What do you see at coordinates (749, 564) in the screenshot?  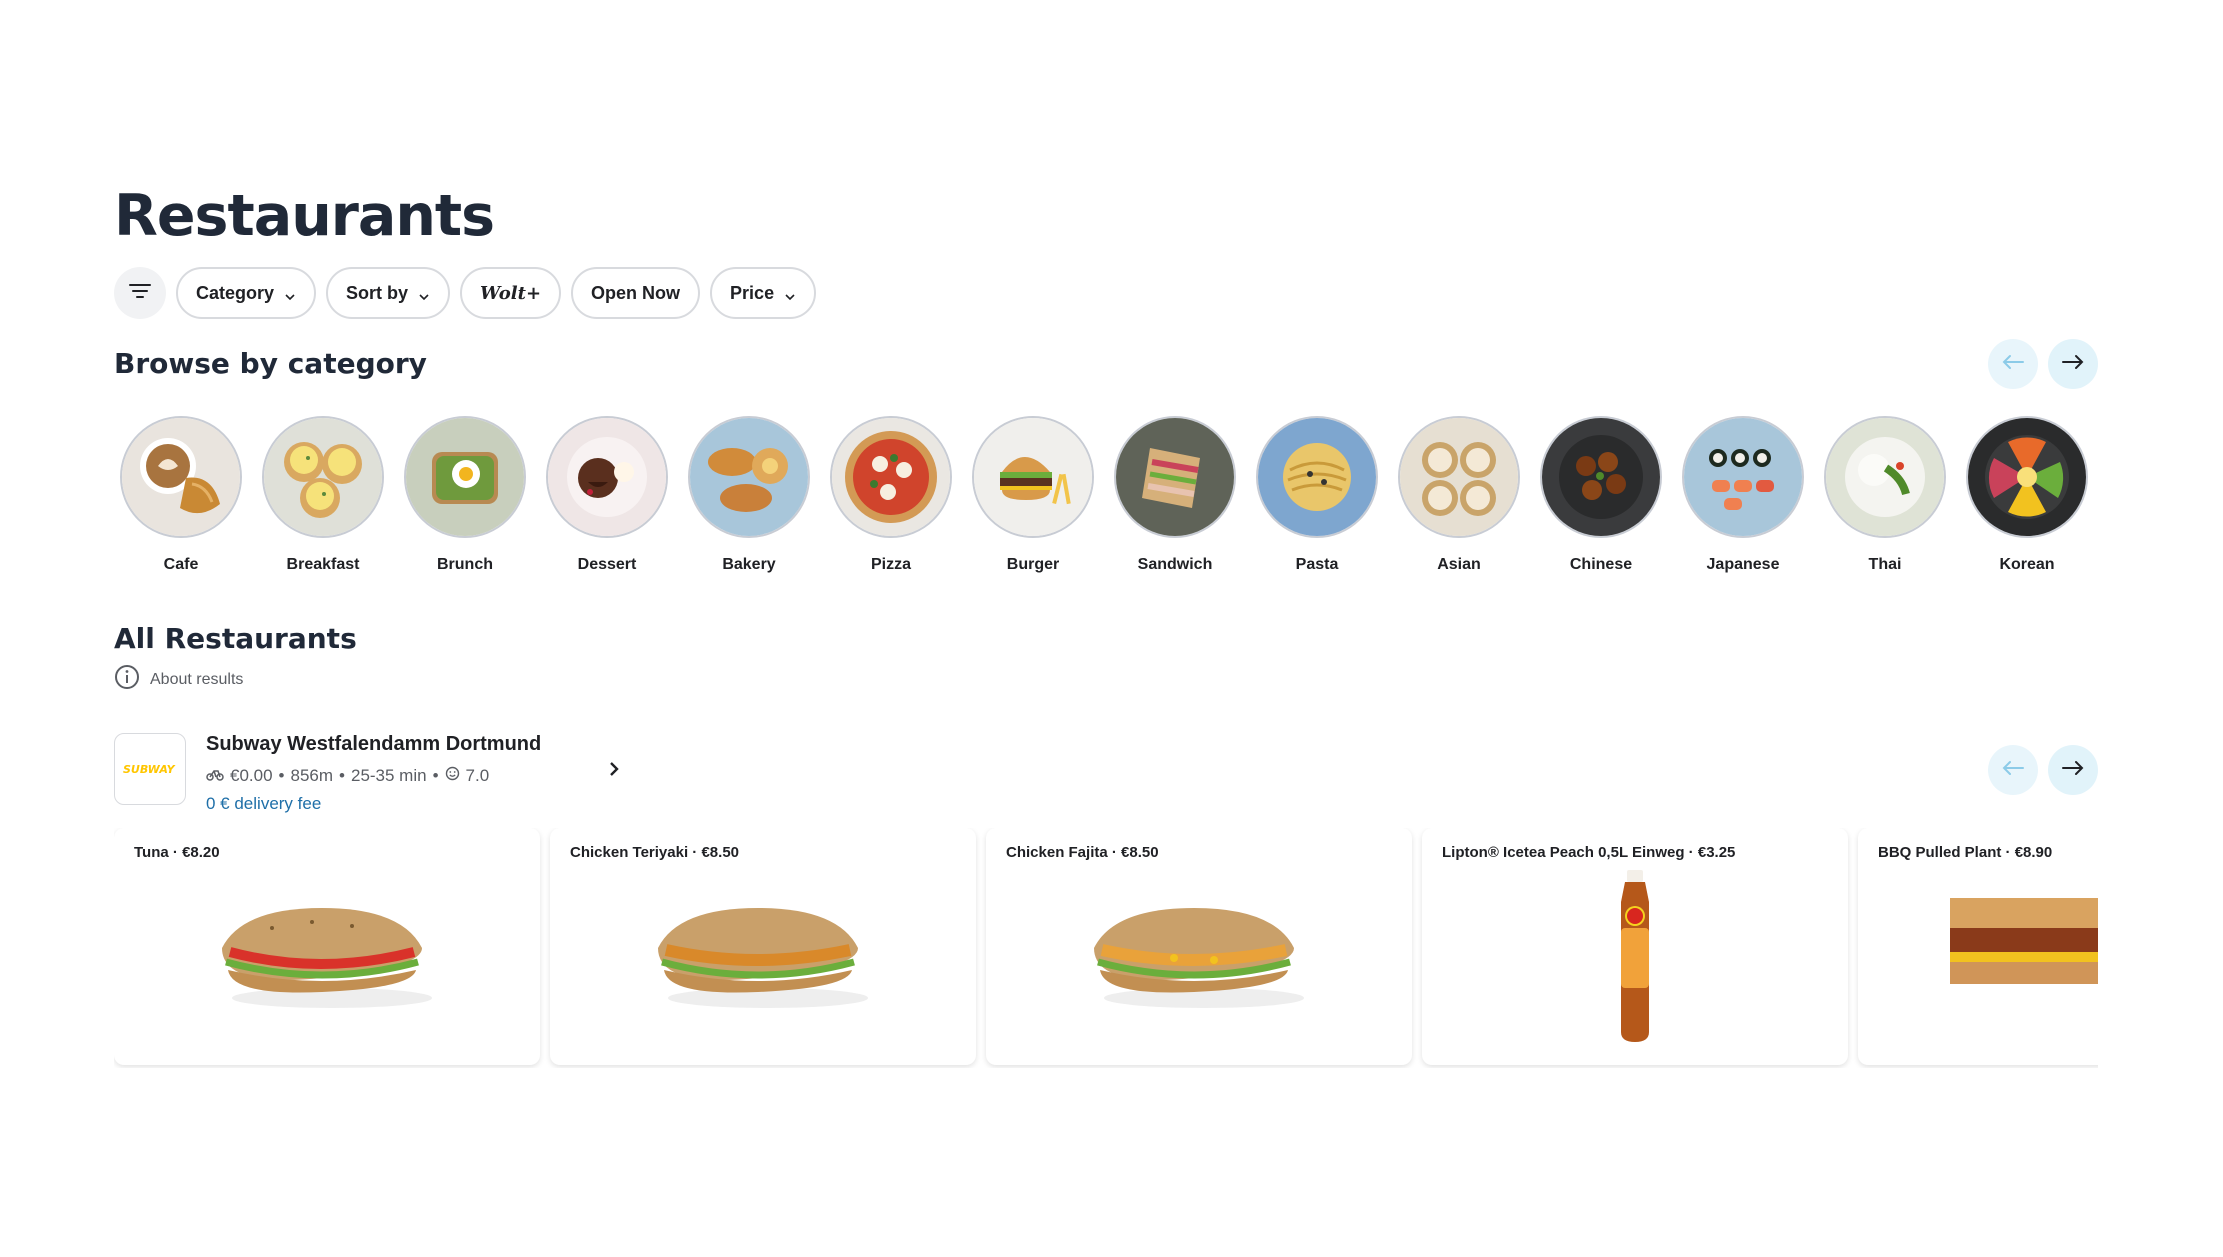 I see `category-label: Bakery` at bounding box center [749, 564].